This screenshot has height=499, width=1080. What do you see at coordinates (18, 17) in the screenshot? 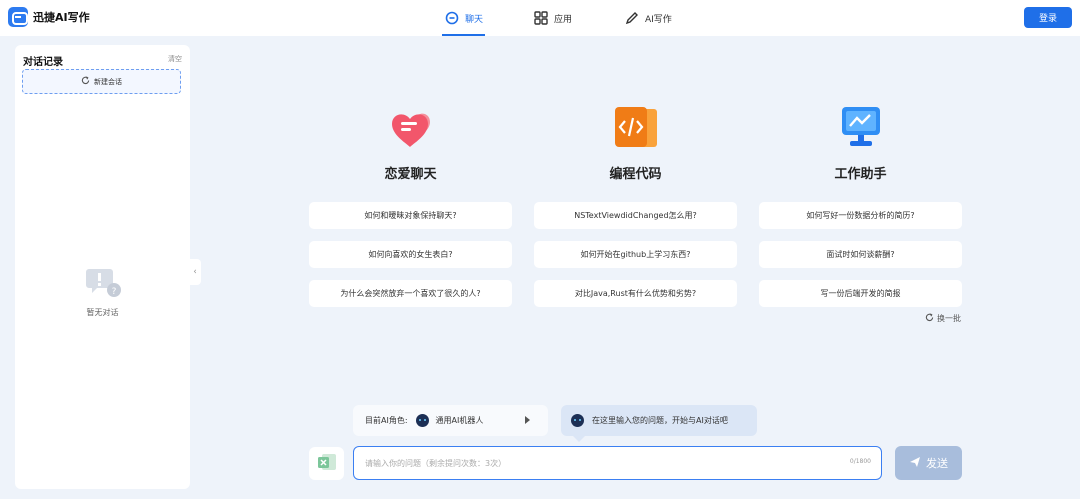
I see `logo-icon` at bounding box center [18, 17].